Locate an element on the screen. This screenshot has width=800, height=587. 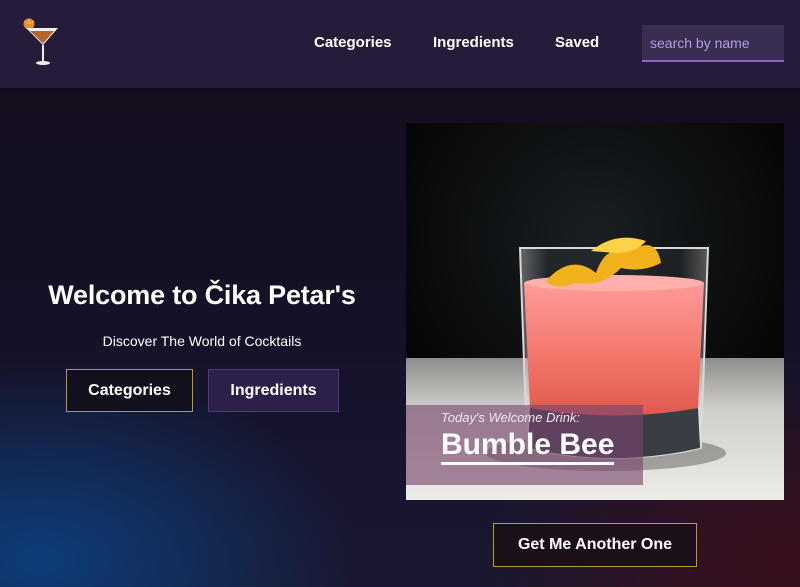
nav-link-saved: Saved is located at coordinates (577, 42).